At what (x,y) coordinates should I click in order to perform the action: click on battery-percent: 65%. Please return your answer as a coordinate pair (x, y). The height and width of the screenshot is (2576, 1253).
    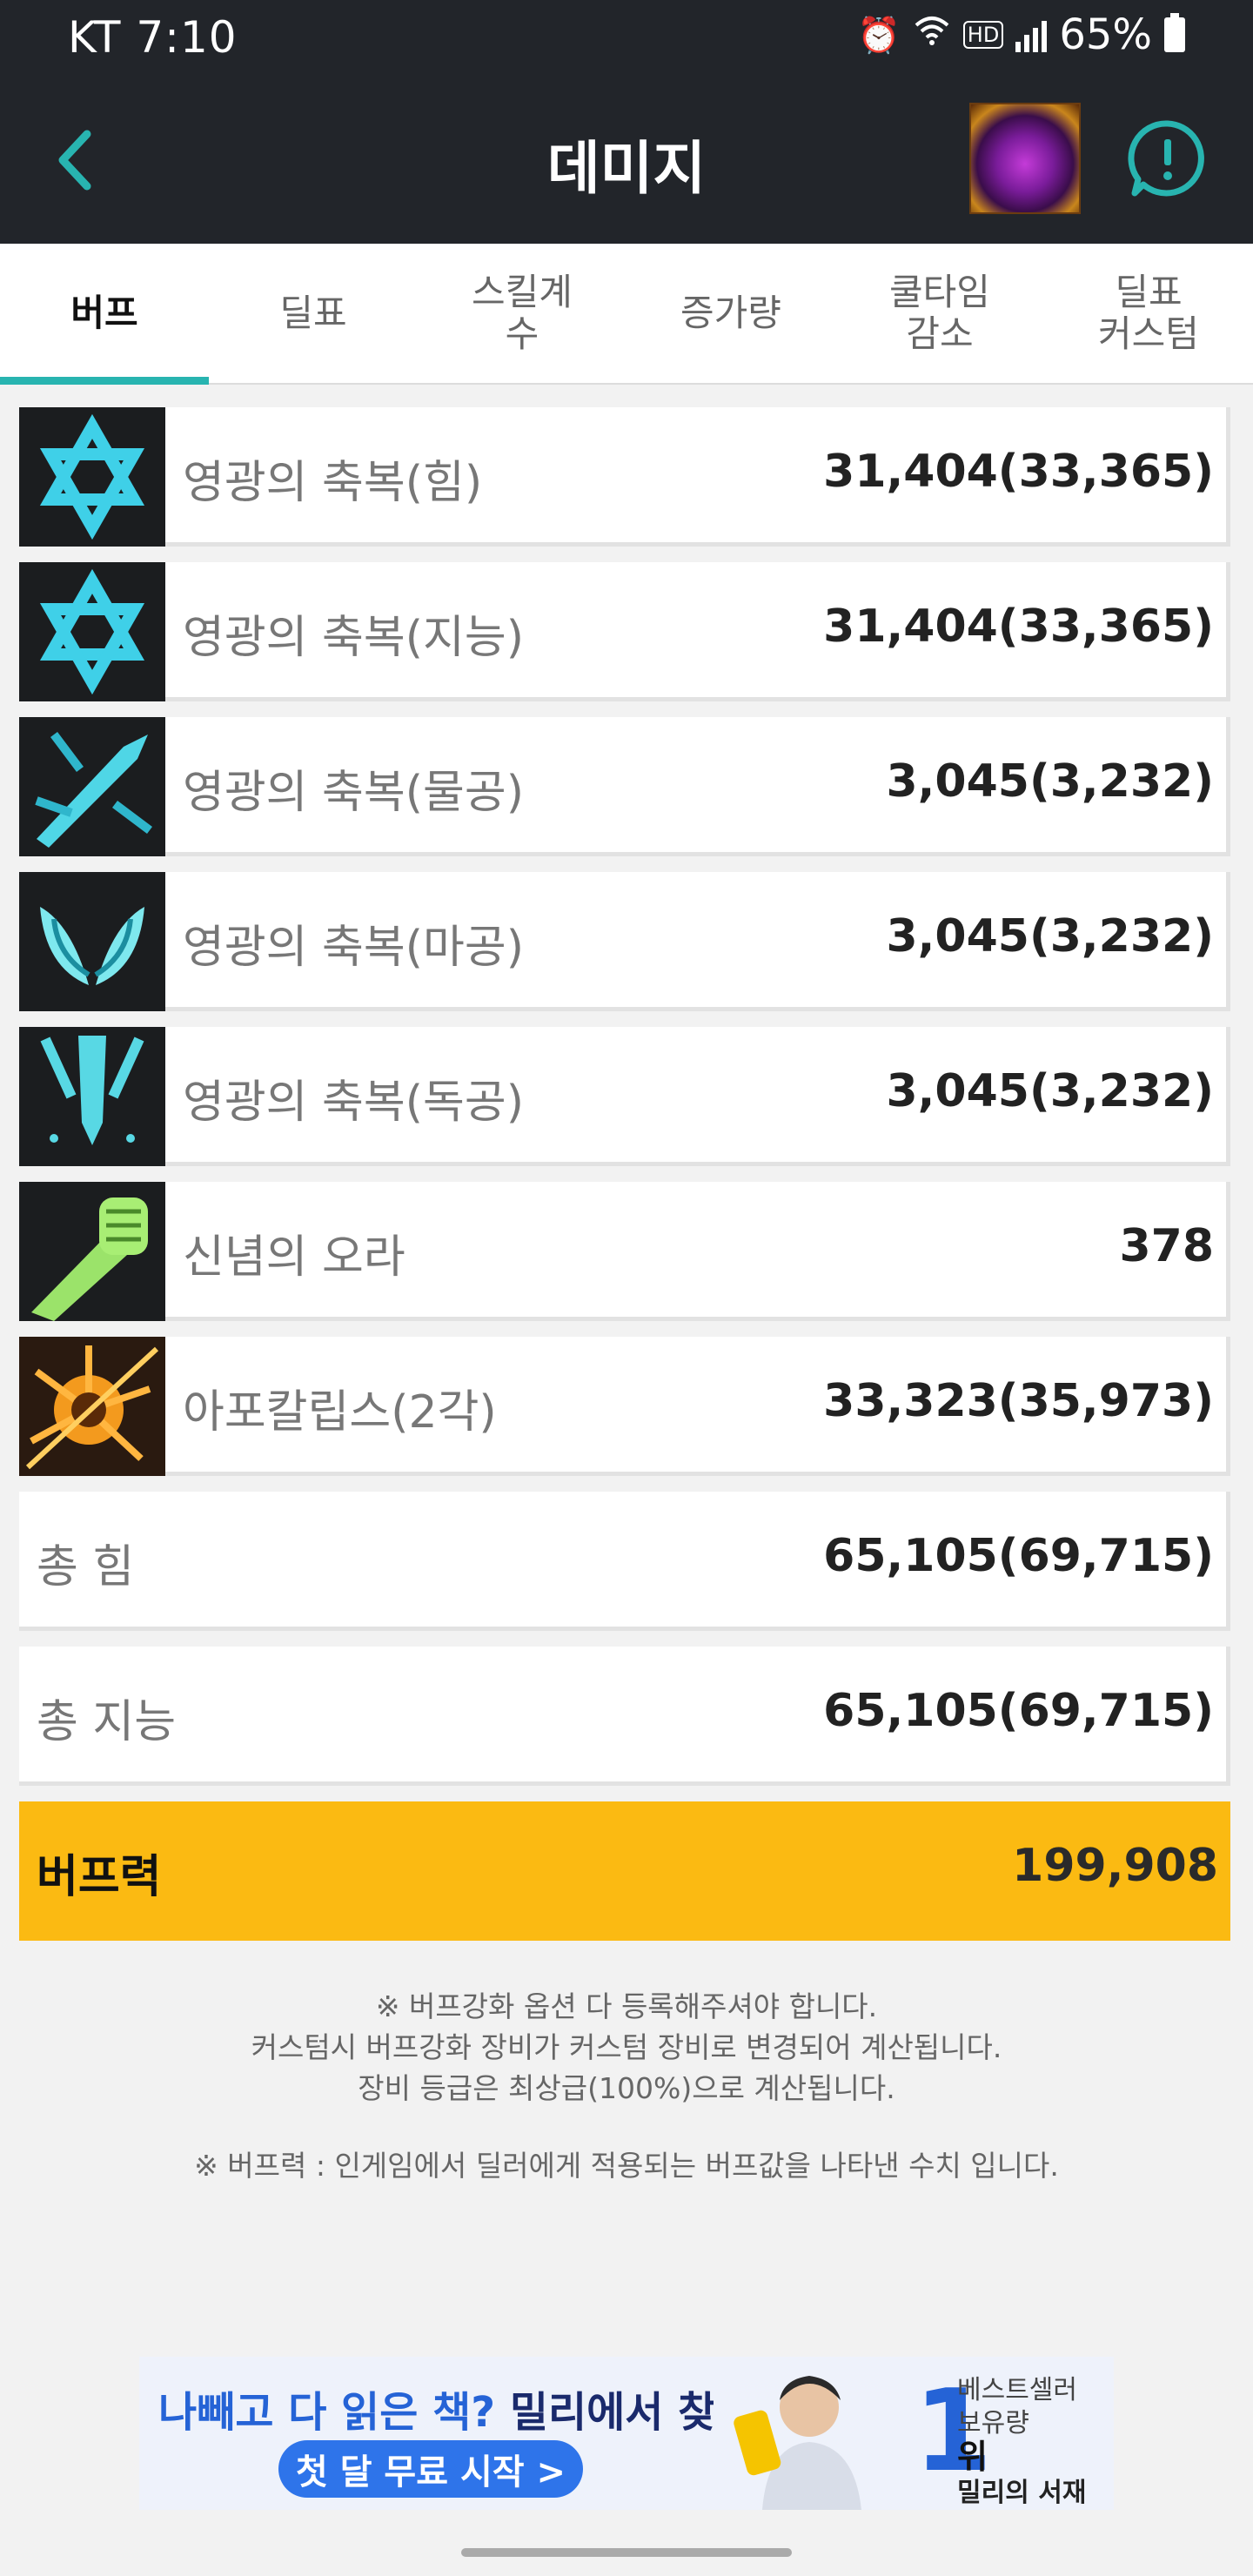
    Looking at the image, I should click on (1105, 34).